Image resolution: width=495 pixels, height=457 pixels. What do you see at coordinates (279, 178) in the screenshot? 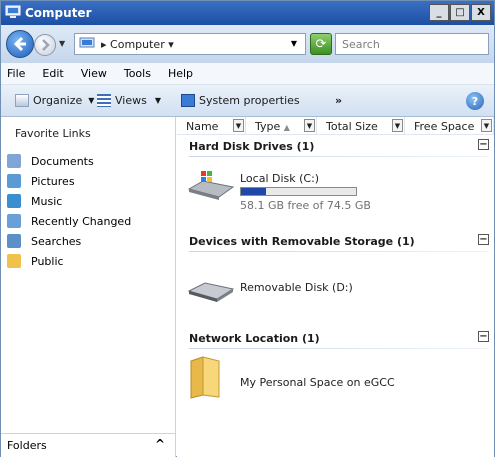
I see `local-disk-label: Local Disk (C:)` at bounding box center [279, 178].